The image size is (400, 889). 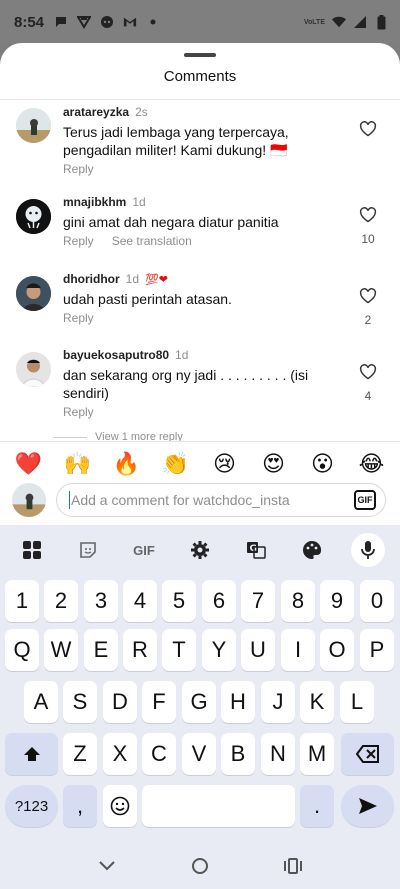 I want to click on hide-keyboard-chevron-icon, so click(x=107, y=866).